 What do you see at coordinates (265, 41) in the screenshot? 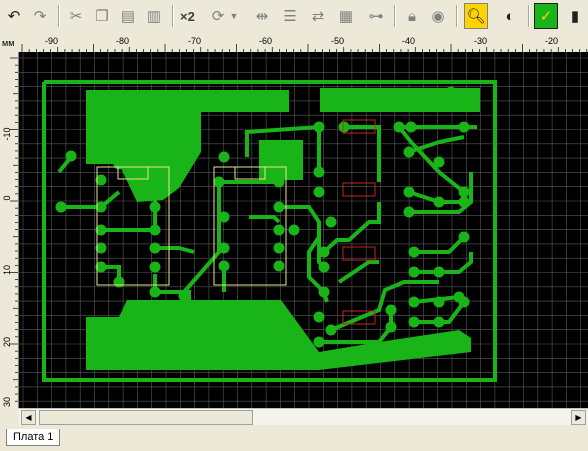
I see `ruler-top-label: -60` at bounding box center [265, 41].